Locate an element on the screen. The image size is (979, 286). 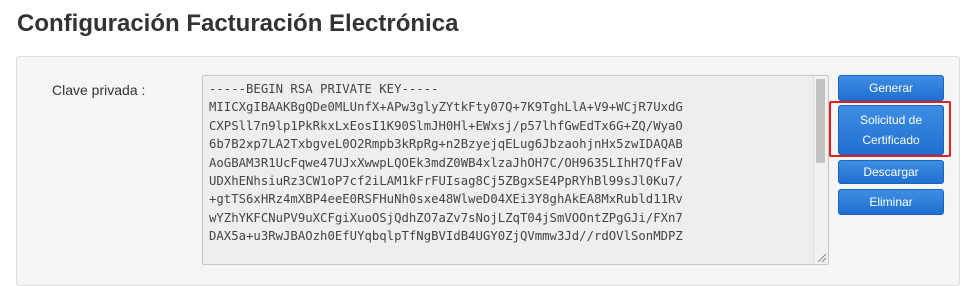
generar-button: Generar is located at coordinates (891, 88).